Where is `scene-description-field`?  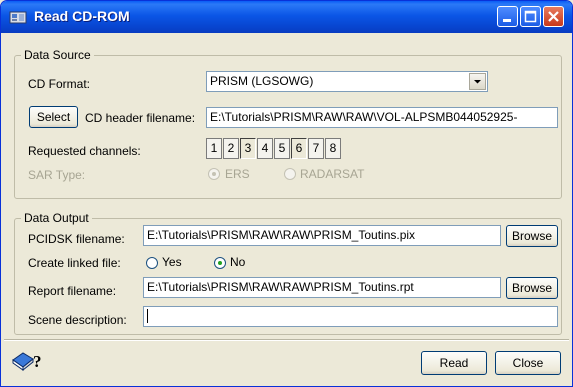
scene-description-field is located at coordinates (350, 316).